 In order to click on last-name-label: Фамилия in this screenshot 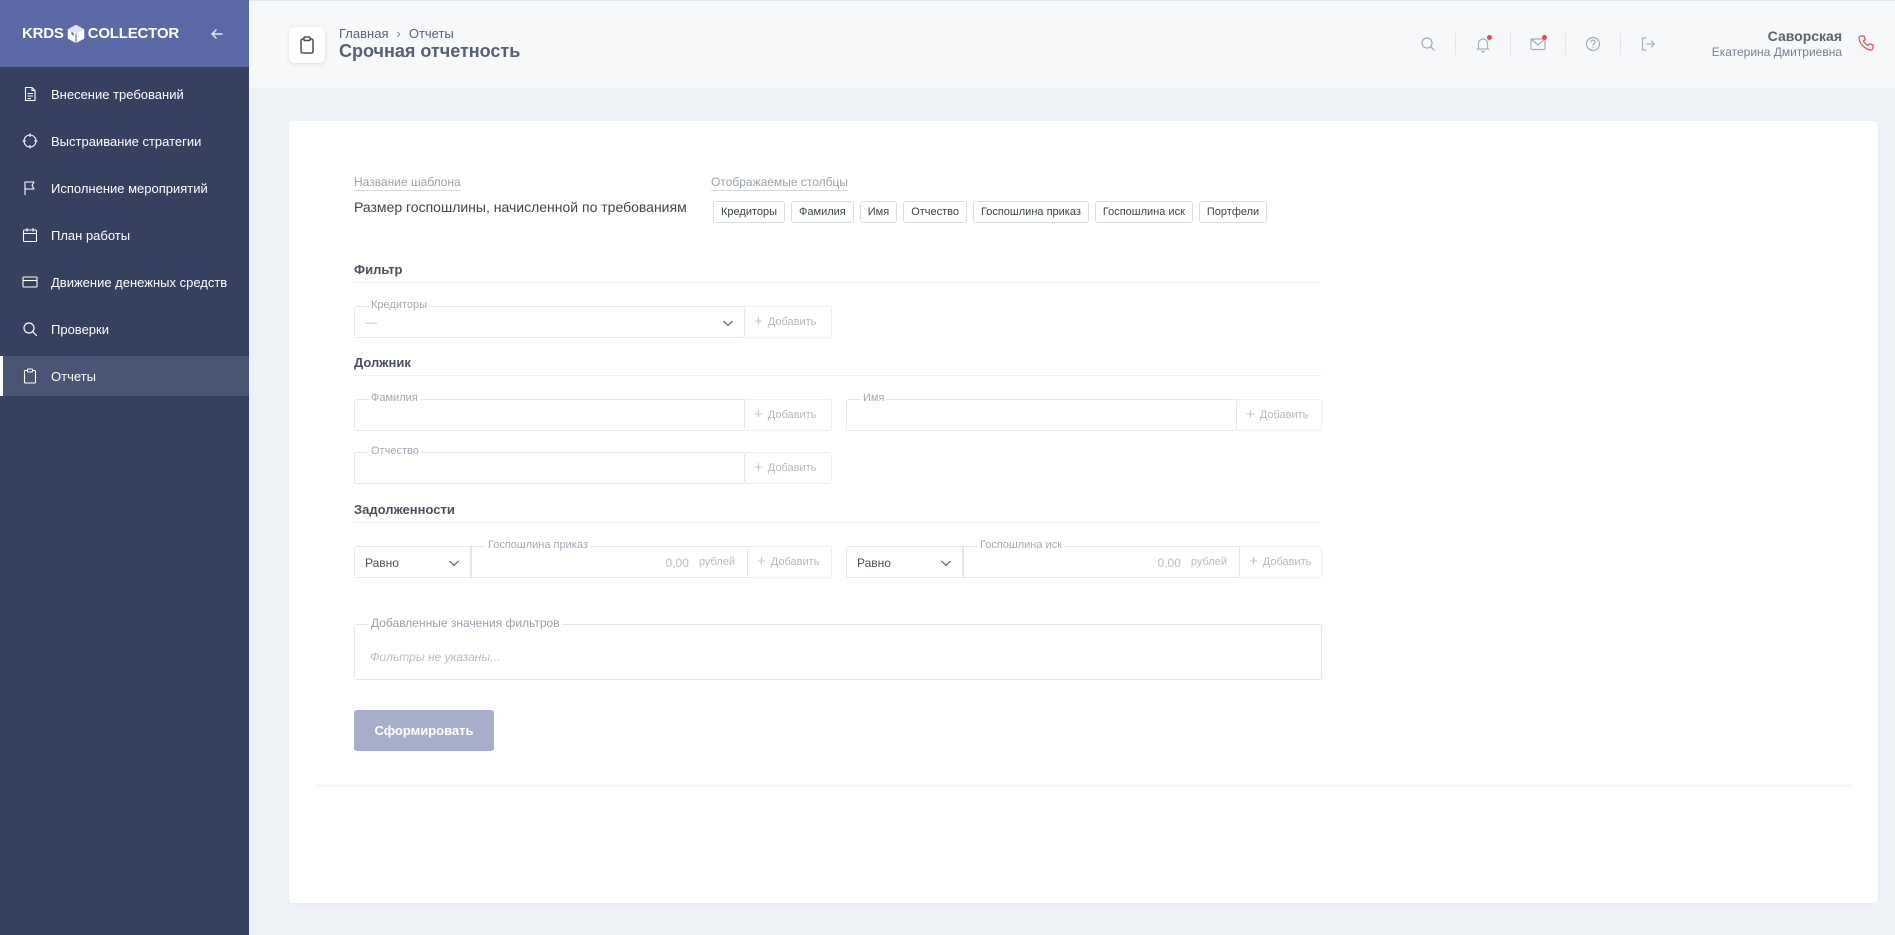, I will do `click(394, 398)`.